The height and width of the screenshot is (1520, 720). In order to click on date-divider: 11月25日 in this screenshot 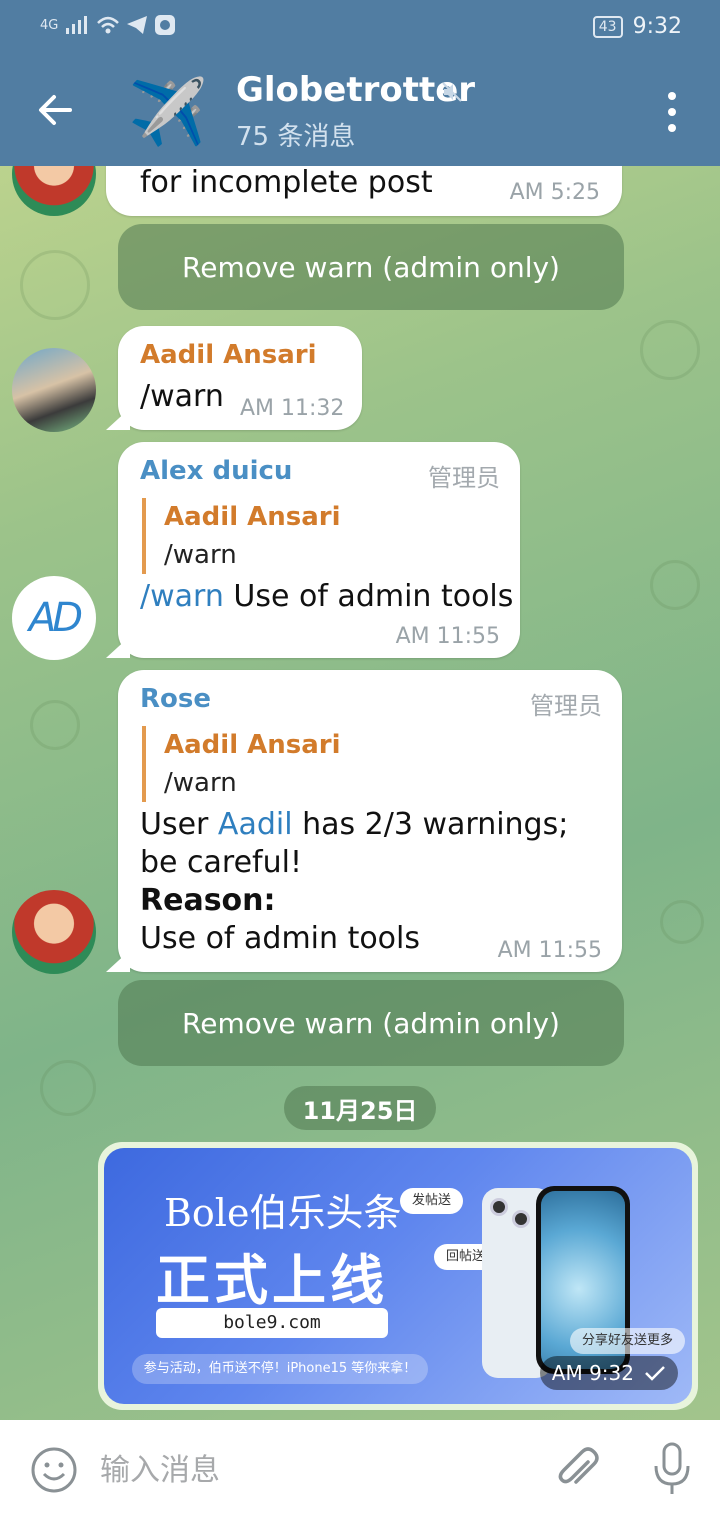, I will do `click(360, 1108)`.